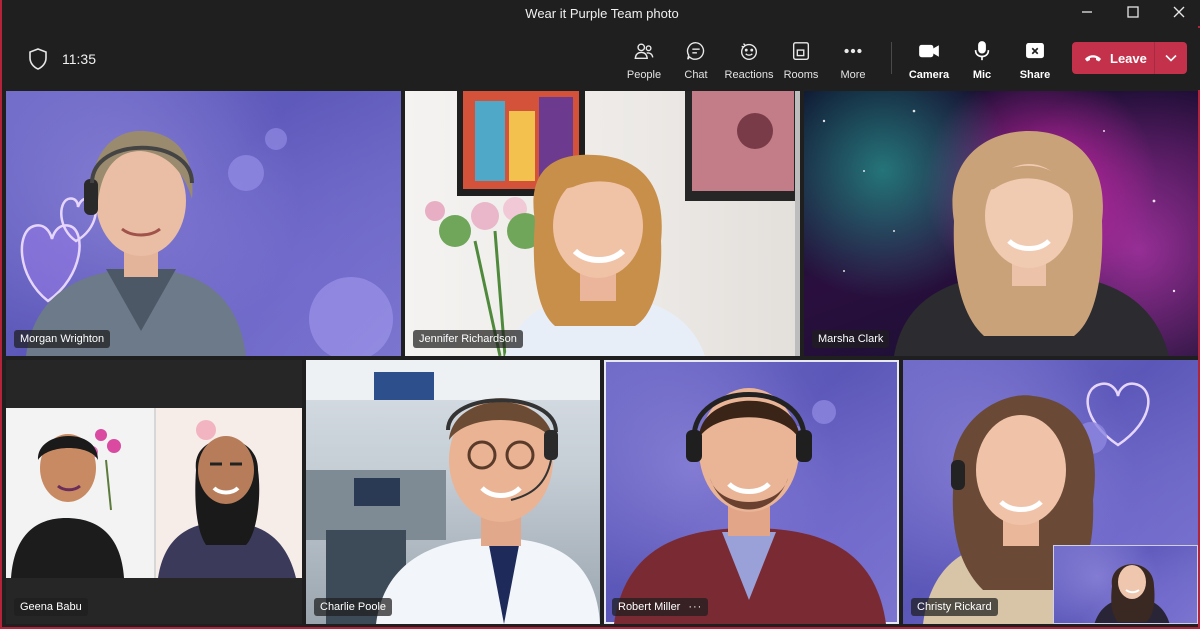 The image size is (1200, 629). Describe the element at coordinates (851, 339) in the screenshot. I see `participant-name: Marsha Clark` at that location.